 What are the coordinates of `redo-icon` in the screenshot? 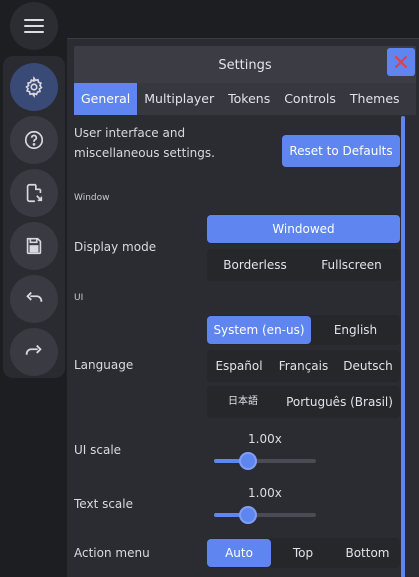 It's located at (33, 349).